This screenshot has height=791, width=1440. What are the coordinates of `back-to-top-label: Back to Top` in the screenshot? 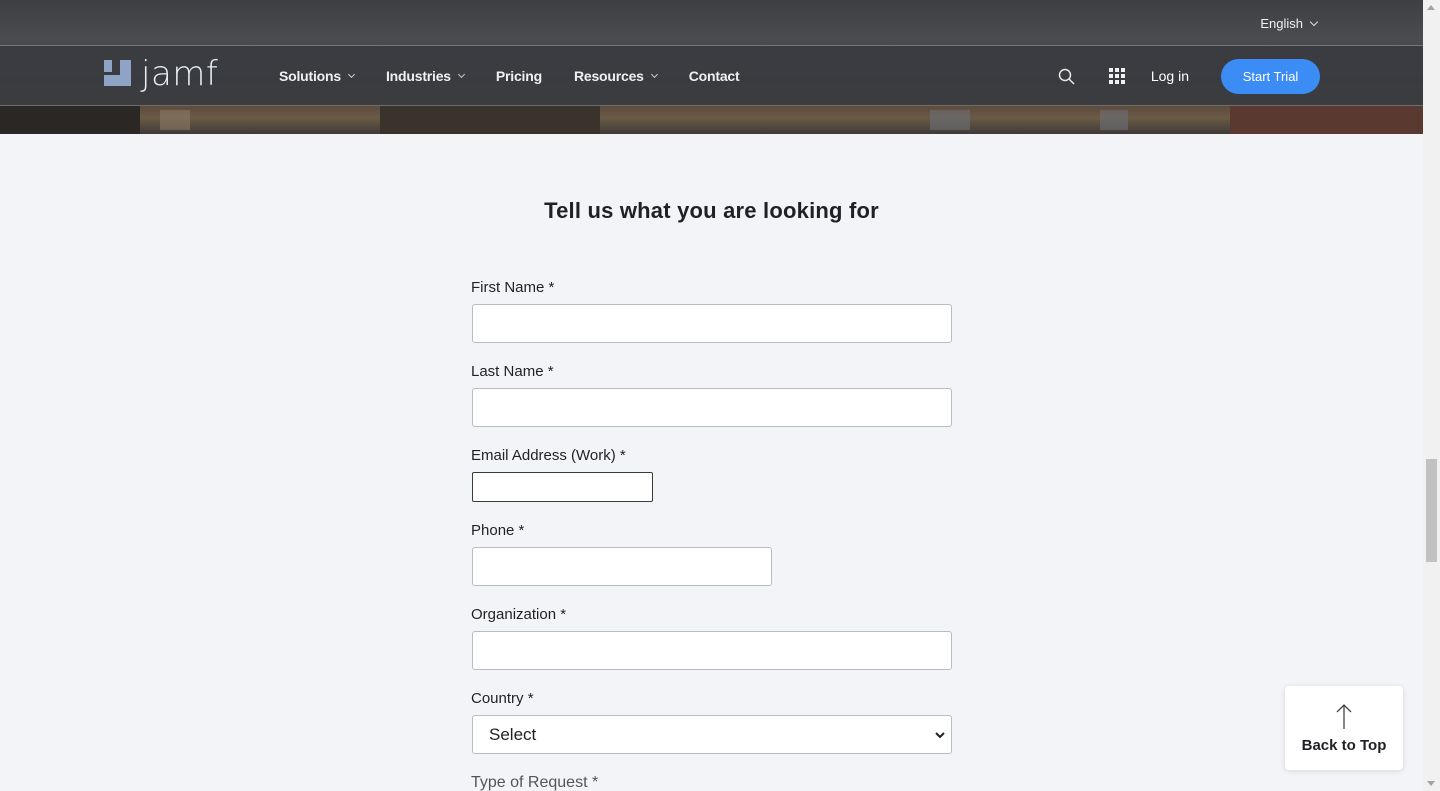 It's located at (1344, 745).